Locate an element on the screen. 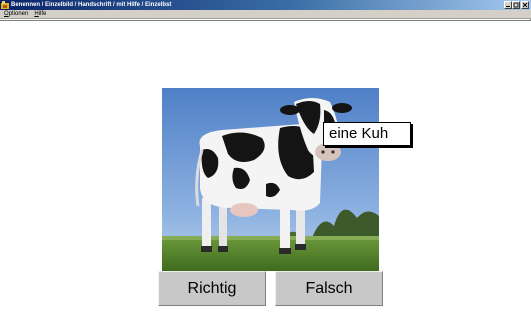  close-icon is located at coordinates (525, 5).